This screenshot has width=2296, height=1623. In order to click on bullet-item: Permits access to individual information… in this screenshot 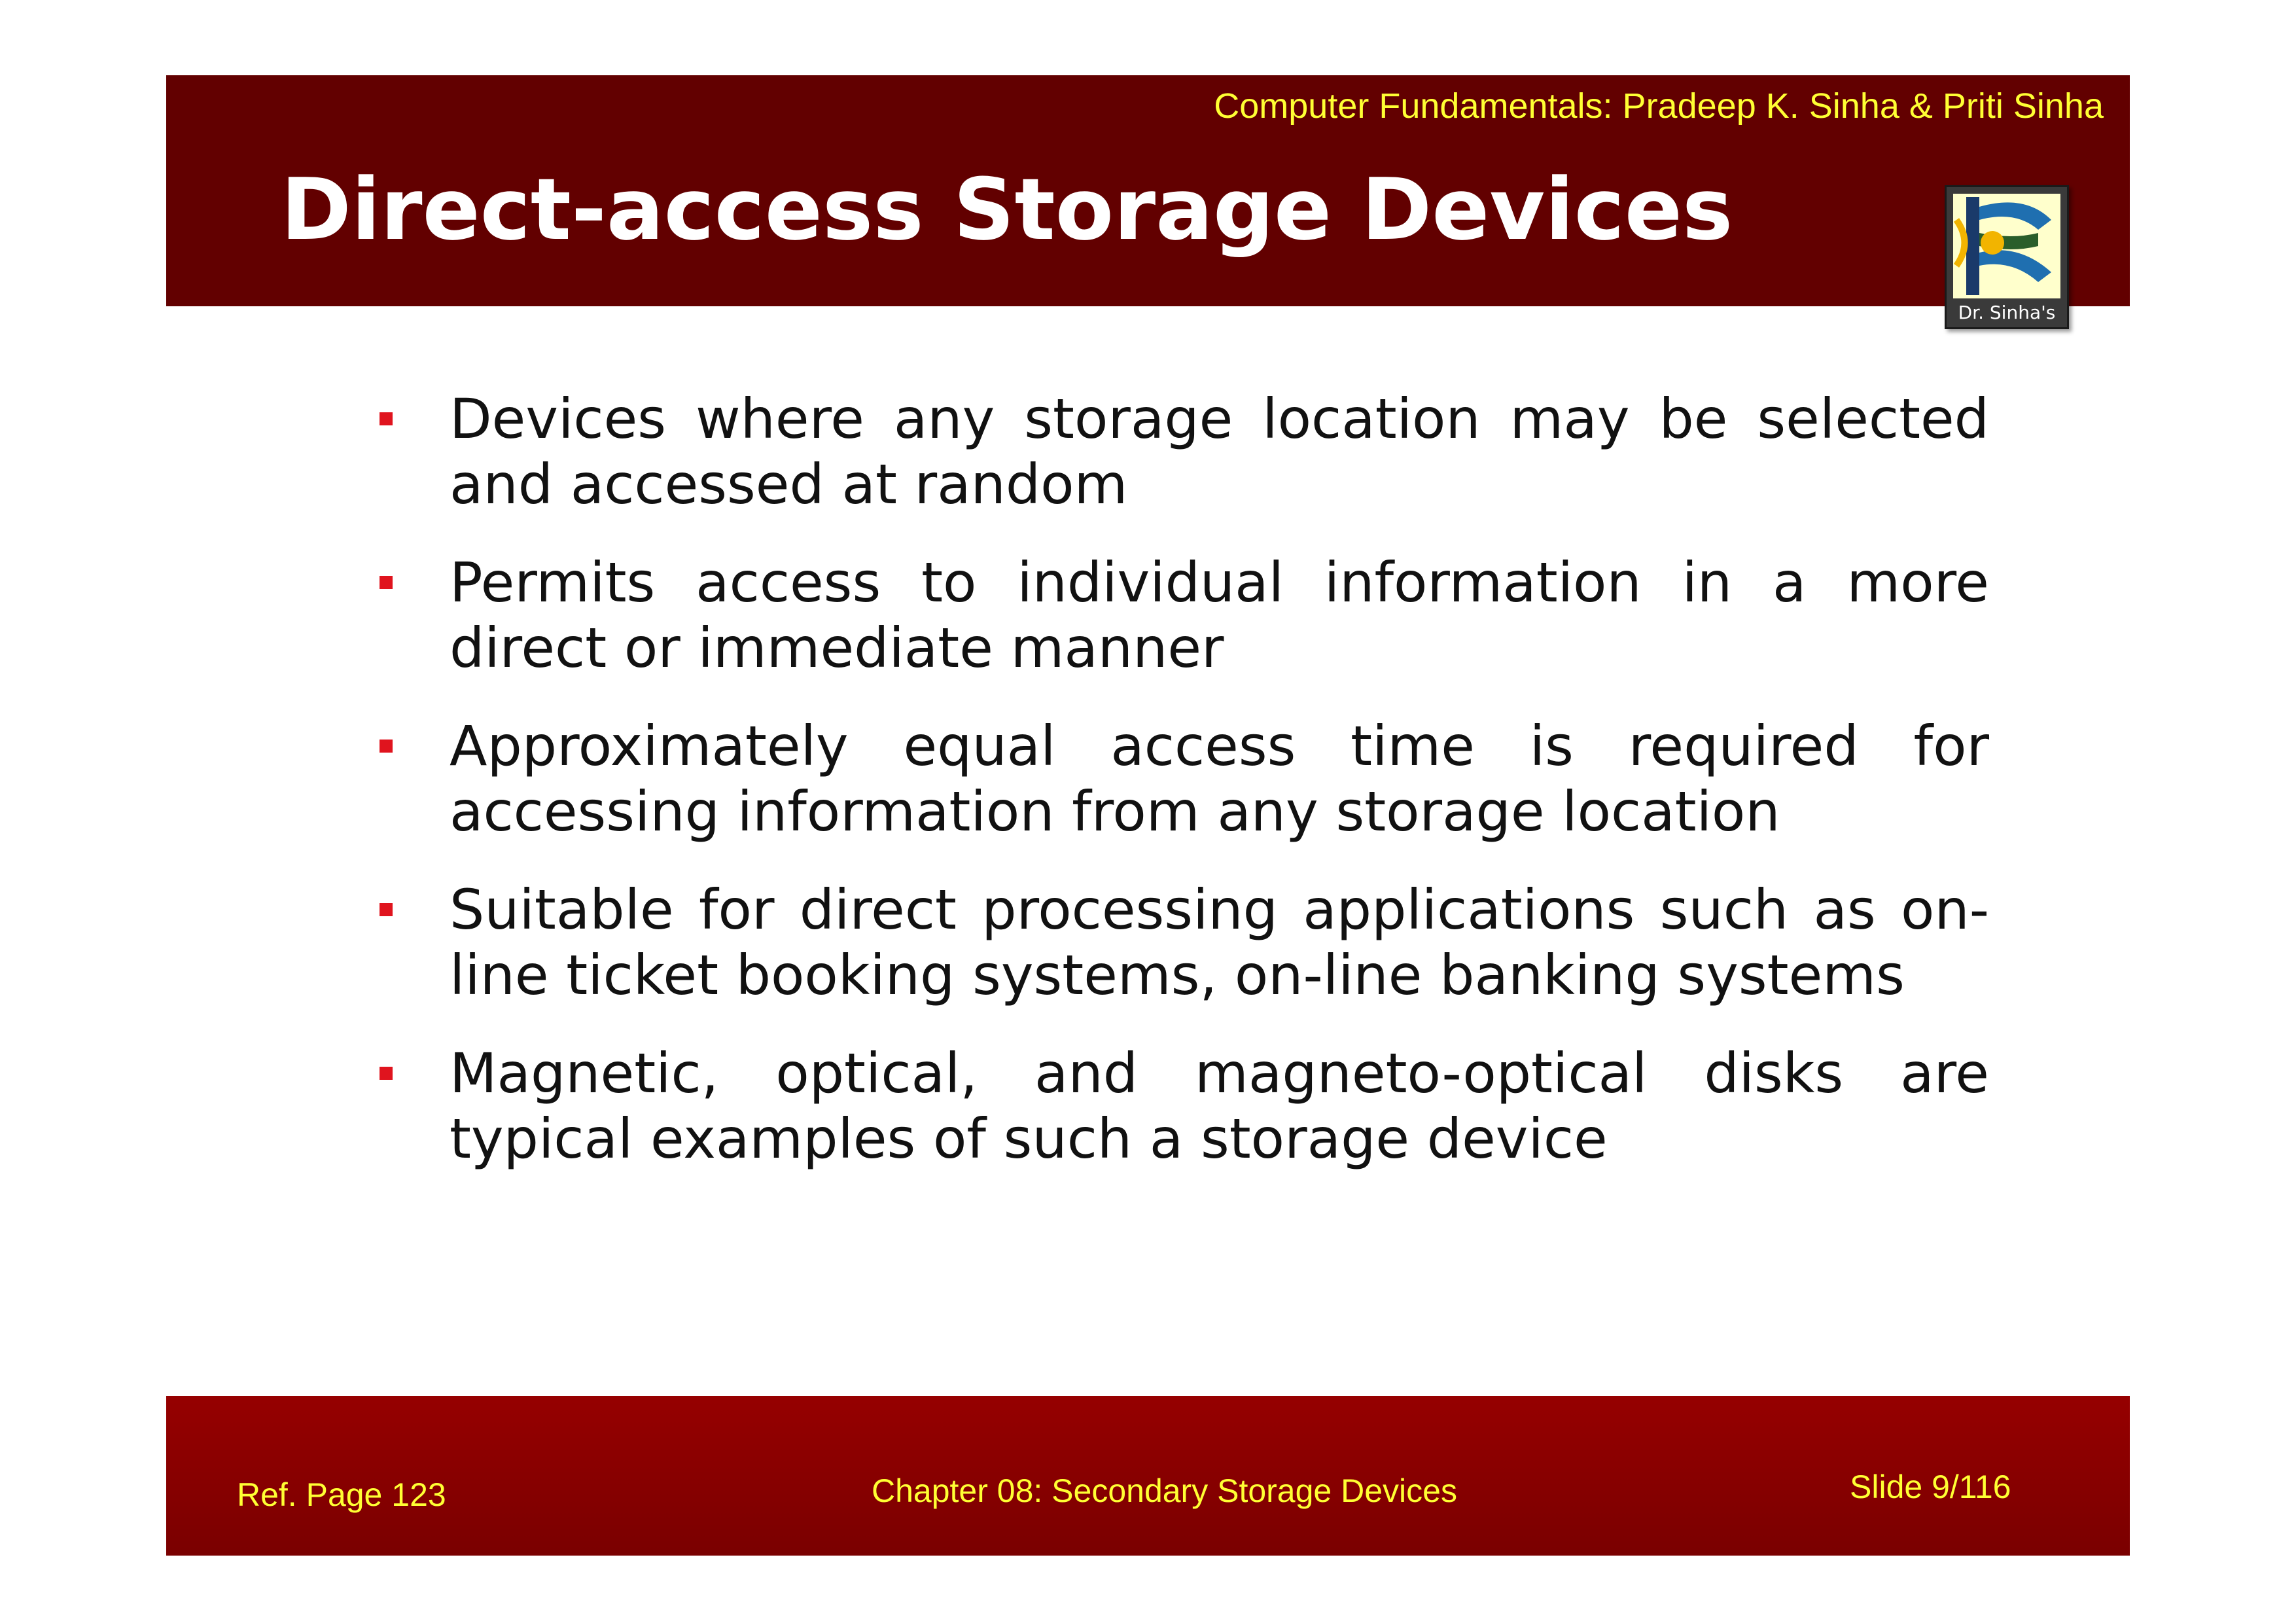, I will do `click(1184, 615)`.